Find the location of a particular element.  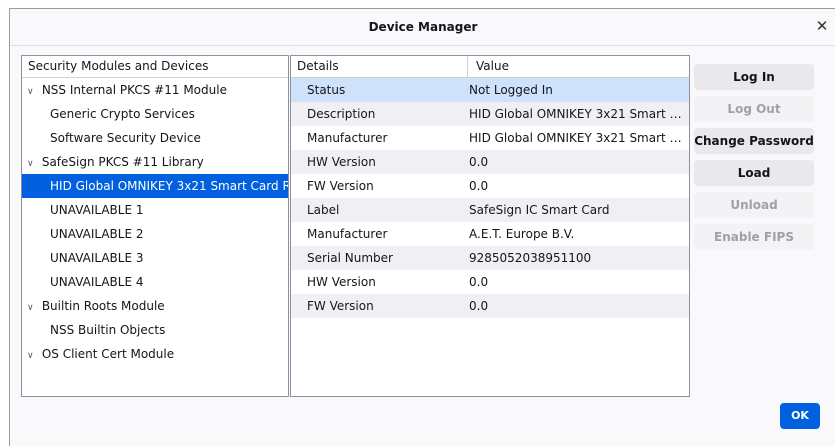

log-out-button: Log Out is located at coordinates (754, 109).